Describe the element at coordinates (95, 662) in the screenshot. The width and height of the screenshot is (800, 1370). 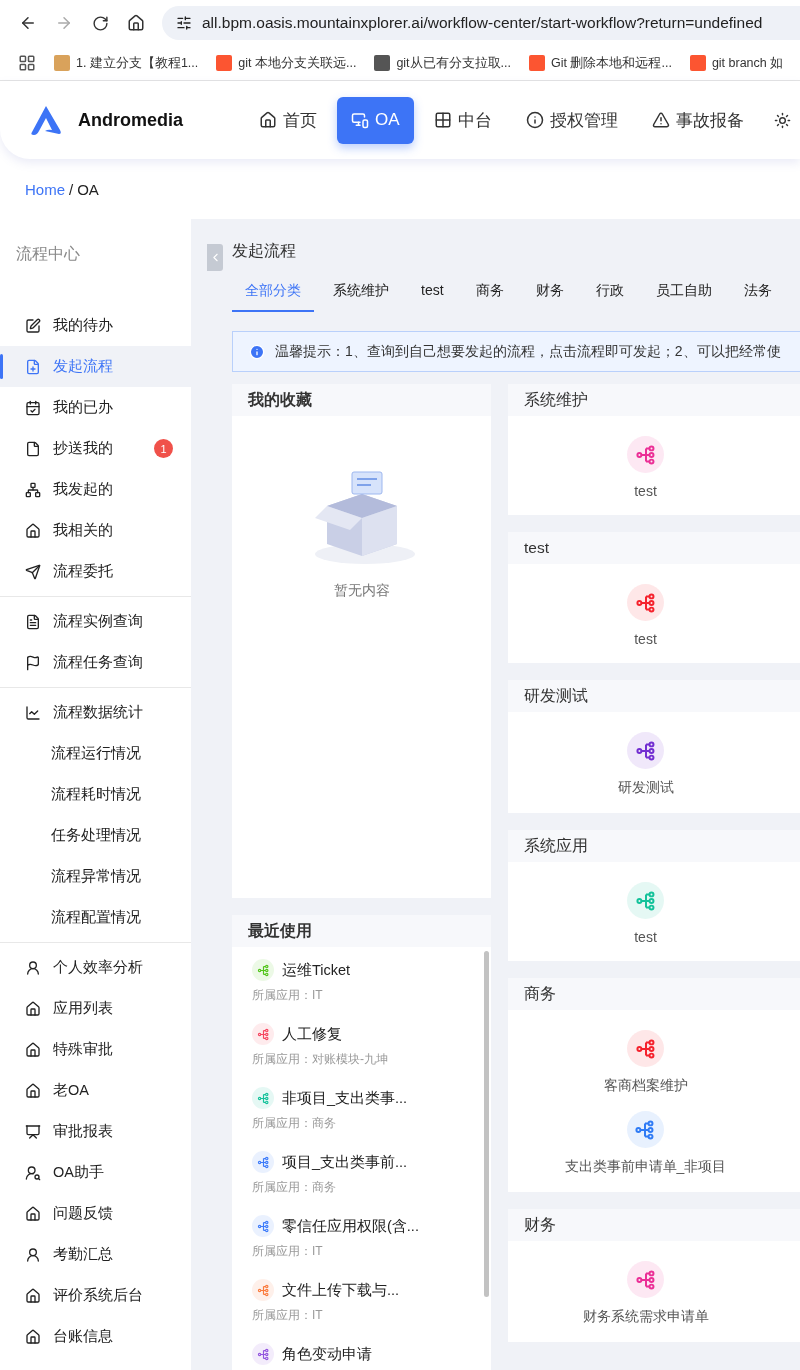
I see `sidebar-item: 流程任务查询` at that location.